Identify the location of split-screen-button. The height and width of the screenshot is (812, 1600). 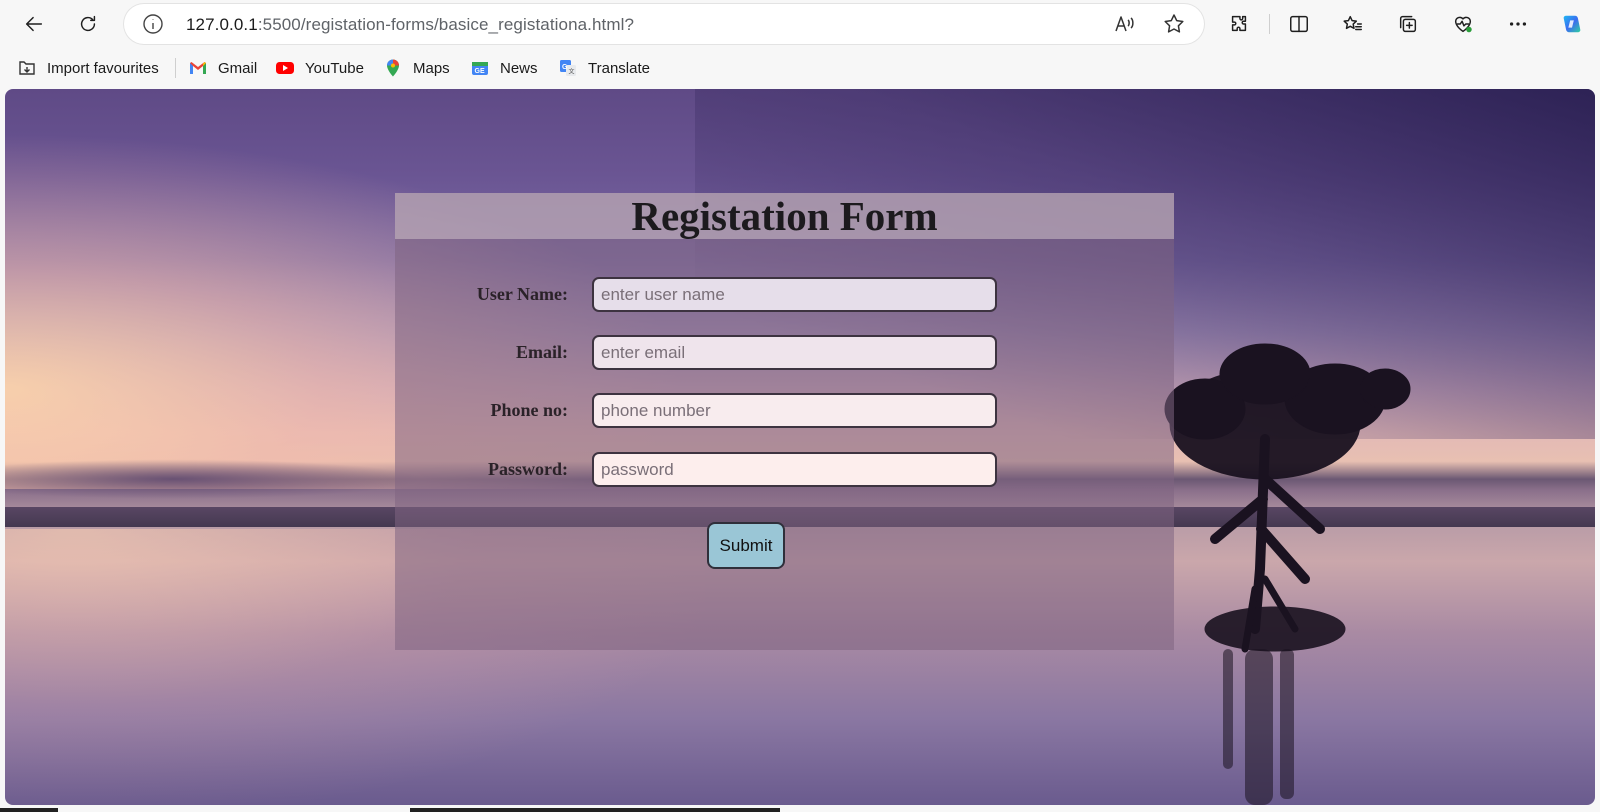
(1299, 24).